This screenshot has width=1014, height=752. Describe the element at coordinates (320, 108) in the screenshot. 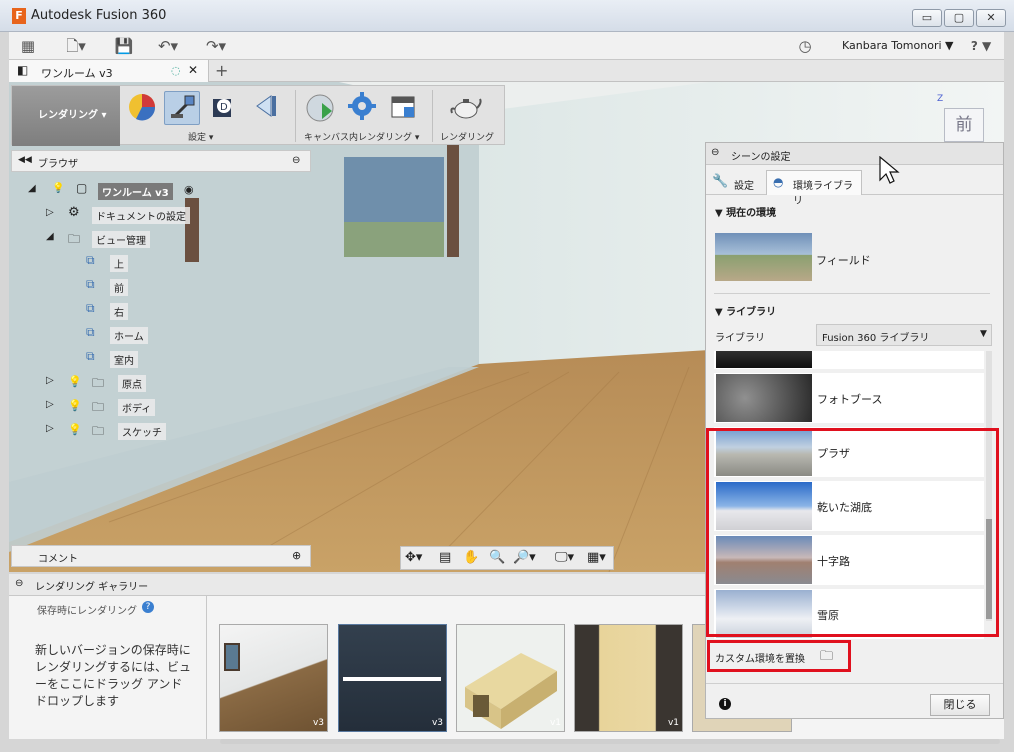

I see `in-canvas-render-icon` at that location.